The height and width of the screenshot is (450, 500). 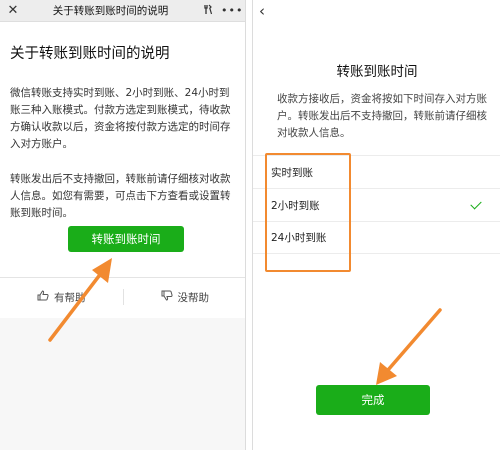 I want to click on check-icon, so click(x=476, y=204).